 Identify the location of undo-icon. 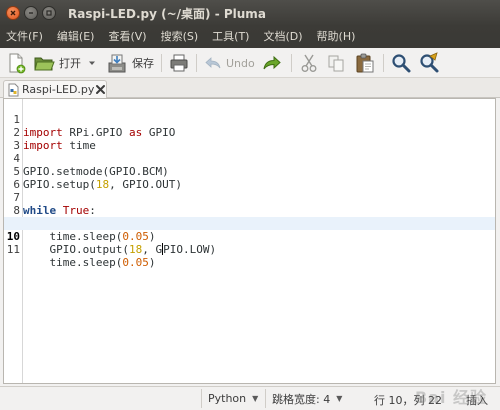
(213, 63).